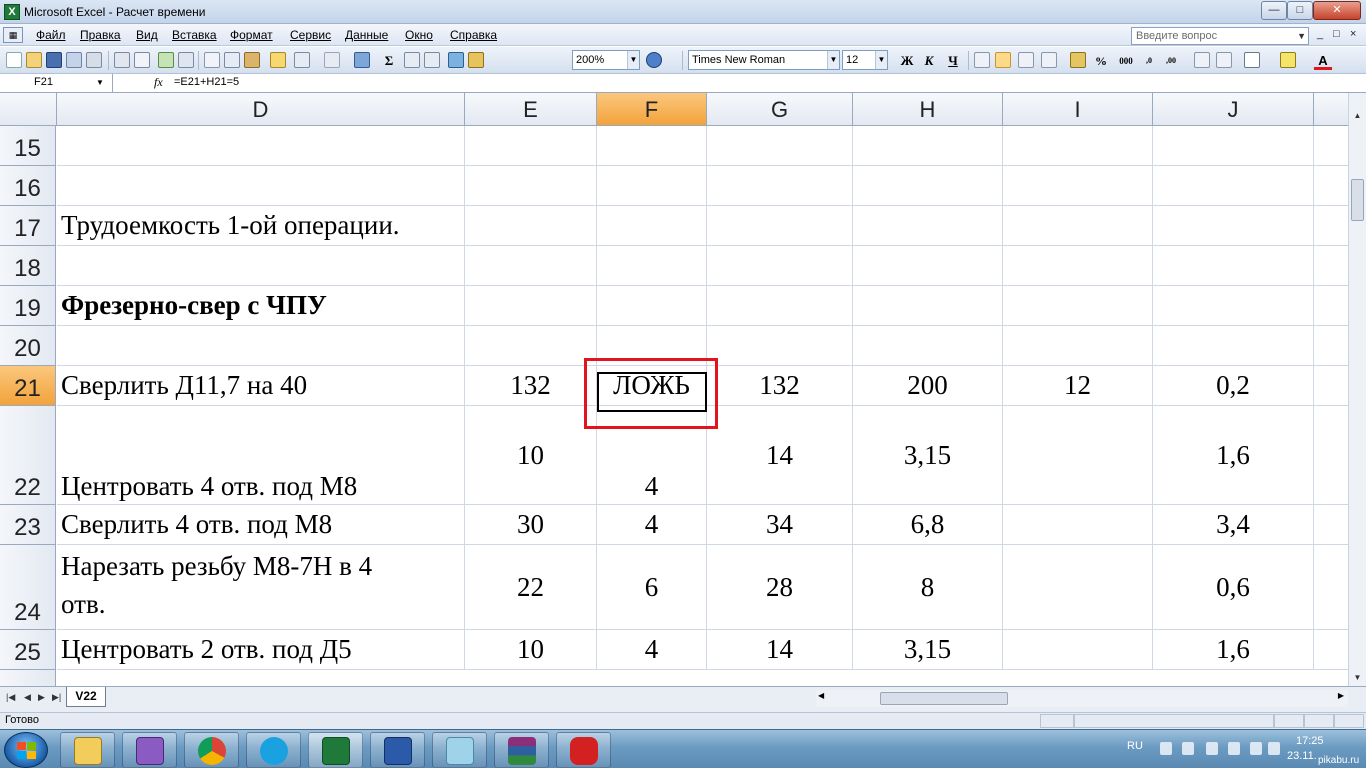 This screenshot has width=1366, height=768. What do you see at coordinates (1078, 266) in the screenshot?
I see `cell-I18` at bounding box center [1078, 266].